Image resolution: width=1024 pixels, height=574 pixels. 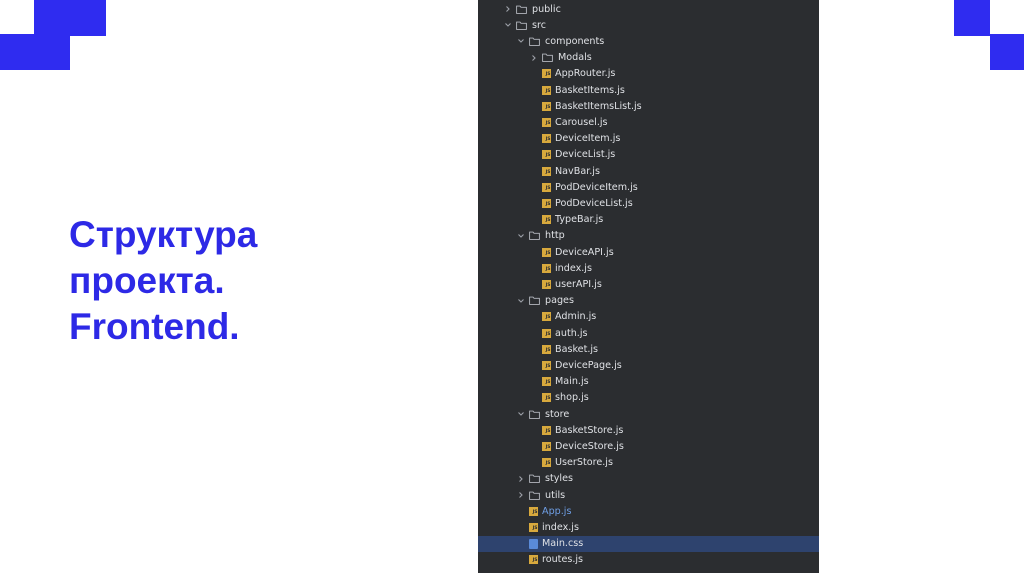 I want to click on tree-item-label: Basket.js, so click(x=577, y=349).